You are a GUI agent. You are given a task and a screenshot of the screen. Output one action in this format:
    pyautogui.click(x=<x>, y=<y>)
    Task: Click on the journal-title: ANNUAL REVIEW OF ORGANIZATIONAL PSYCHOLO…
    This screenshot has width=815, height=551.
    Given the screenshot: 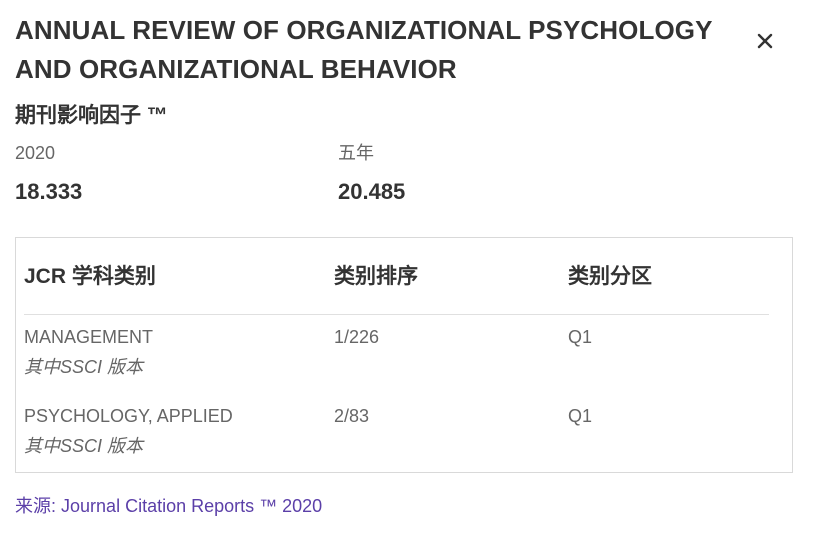 What is the action you would take?
    pyautogui.click(x=365, y=50)
    